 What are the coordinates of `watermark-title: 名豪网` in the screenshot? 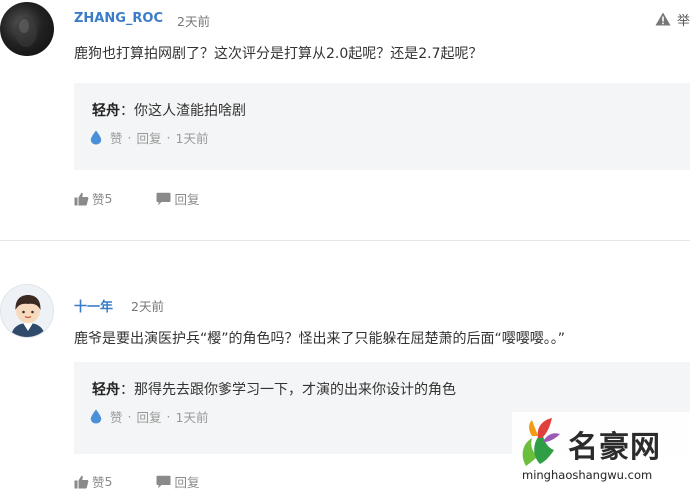 It's located at (614, 447).